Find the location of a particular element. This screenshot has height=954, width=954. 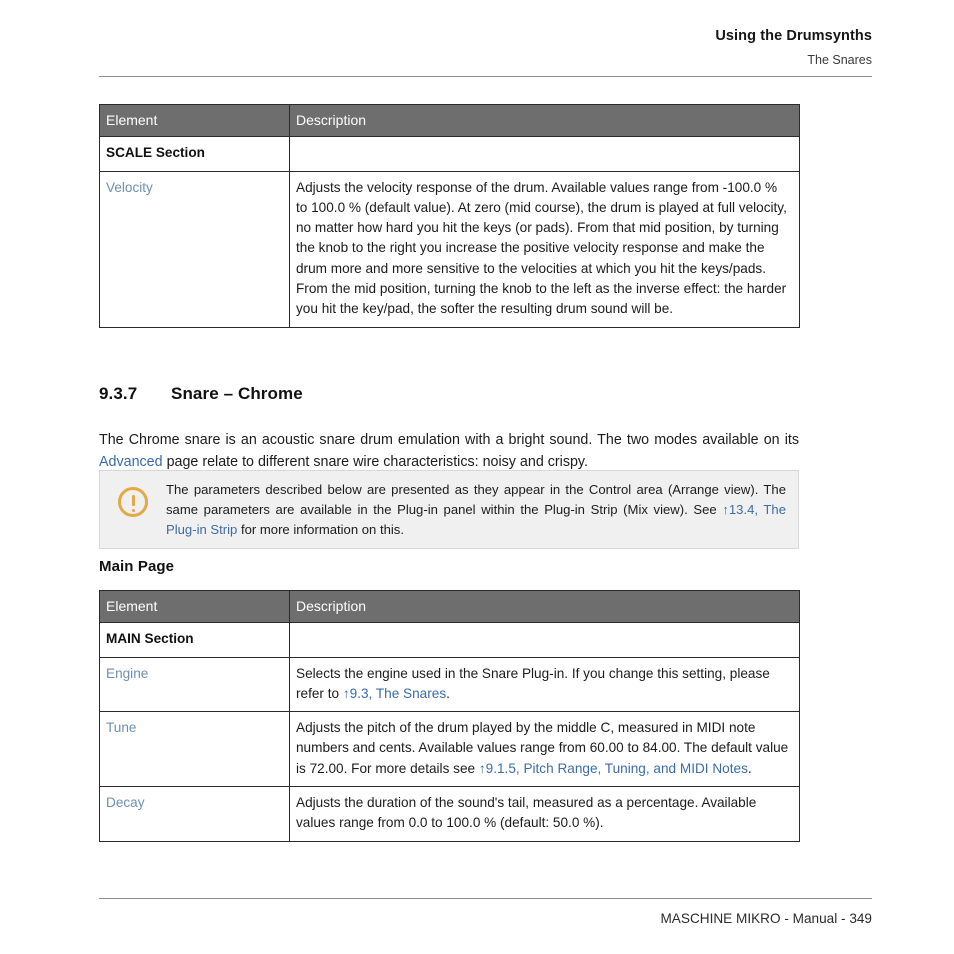

row-element-label: SCALE Section is located at coordinates (194, 154).